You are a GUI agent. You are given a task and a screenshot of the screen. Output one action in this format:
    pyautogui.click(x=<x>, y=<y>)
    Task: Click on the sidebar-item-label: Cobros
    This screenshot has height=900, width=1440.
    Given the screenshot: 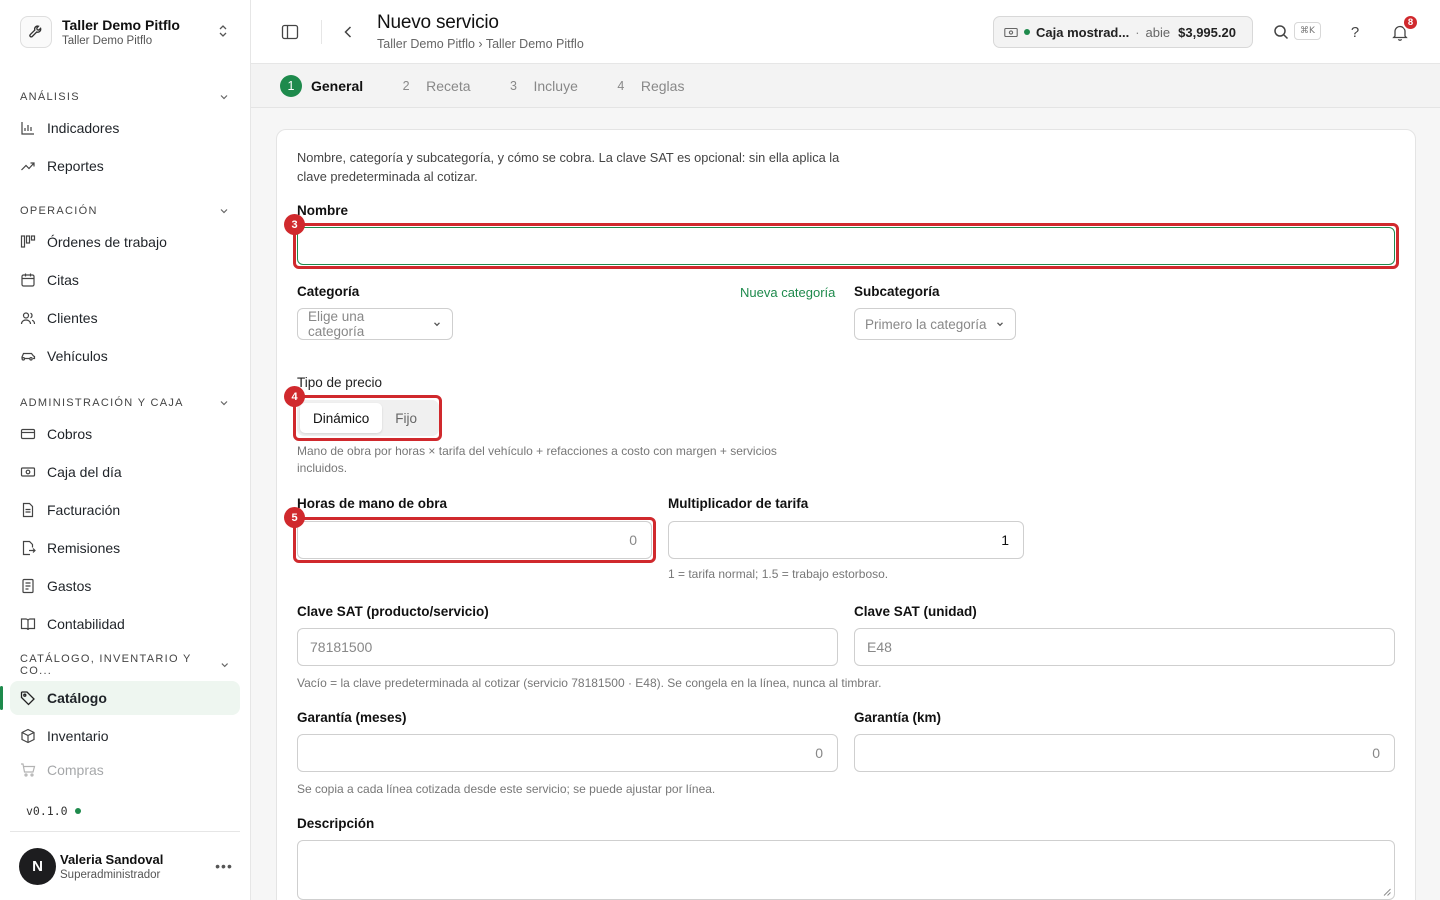 What is the action you would take?
    pyautogui.click(x=70, y=434)
    